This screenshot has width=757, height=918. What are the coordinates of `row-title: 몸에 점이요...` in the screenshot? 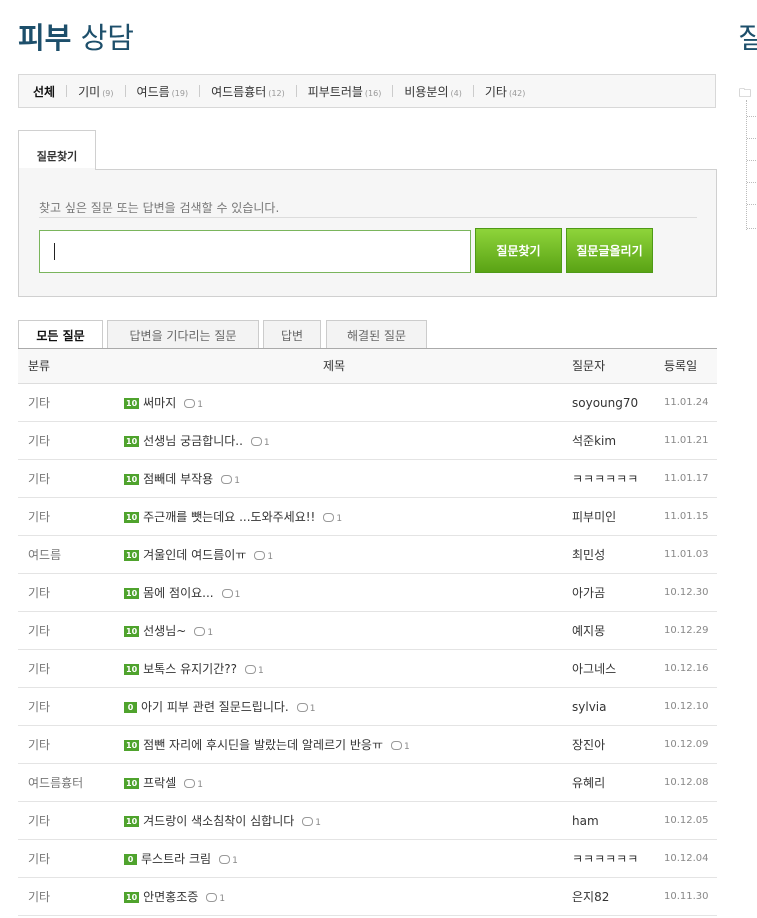 It's located at (178, 593).